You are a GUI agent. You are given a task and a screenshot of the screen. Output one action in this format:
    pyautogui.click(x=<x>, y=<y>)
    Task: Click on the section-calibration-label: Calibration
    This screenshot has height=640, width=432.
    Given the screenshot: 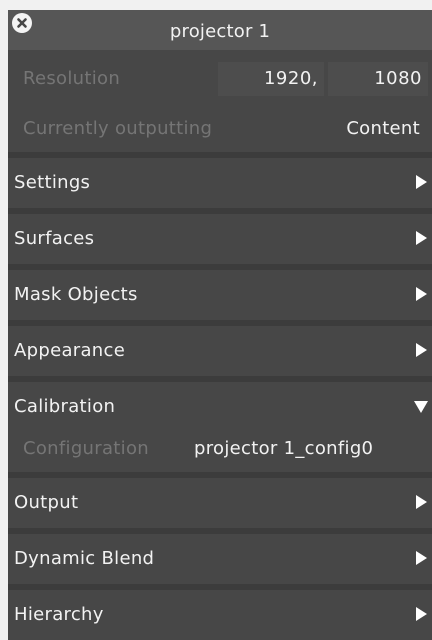 What is the action you would take?
    pyautogui.click(x=65, y=406)
    